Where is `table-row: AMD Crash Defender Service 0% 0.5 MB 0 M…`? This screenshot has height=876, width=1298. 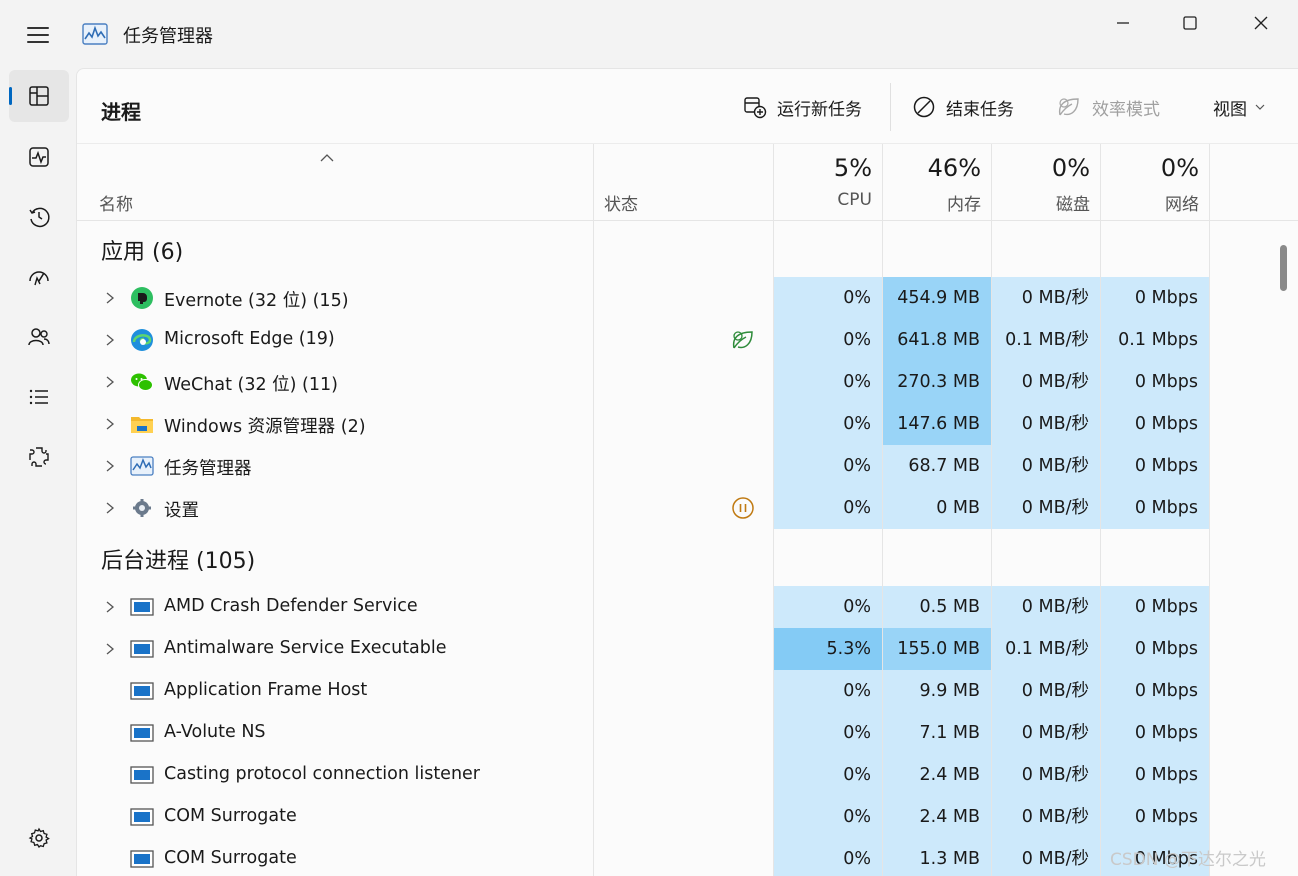
table-row: AMD Crash Defender Service 0% 0.5 MB 0 M… is located at coordinates (687, 607).